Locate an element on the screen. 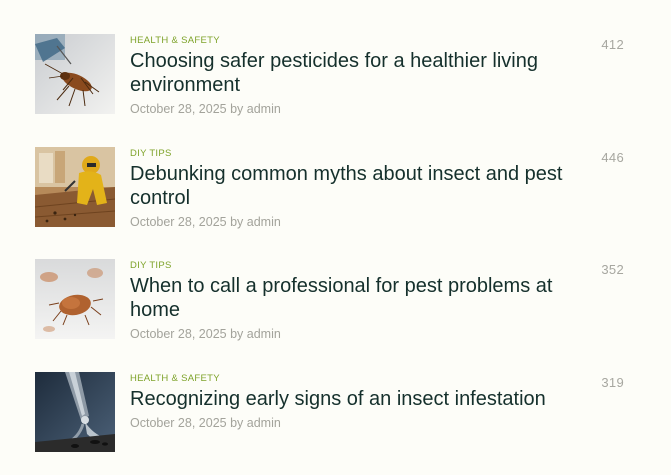  exterminator-image is located at coordinates (75, 187).